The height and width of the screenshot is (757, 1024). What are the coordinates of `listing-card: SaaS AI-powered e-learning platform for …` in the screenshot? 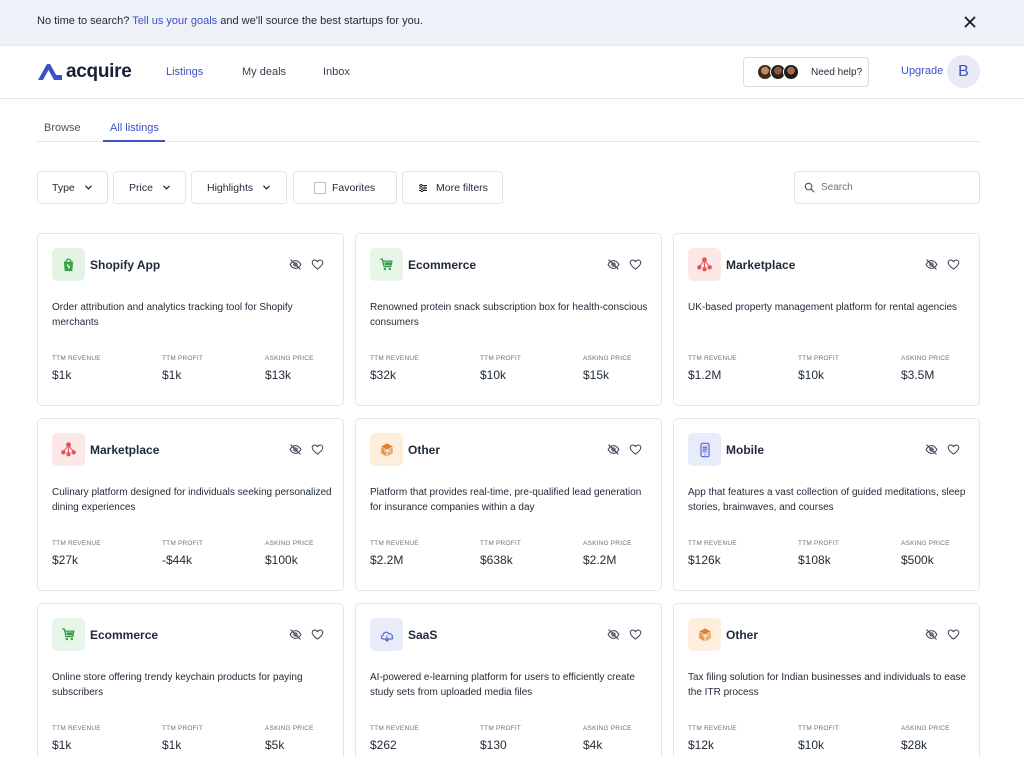 It's located at (508, 680).